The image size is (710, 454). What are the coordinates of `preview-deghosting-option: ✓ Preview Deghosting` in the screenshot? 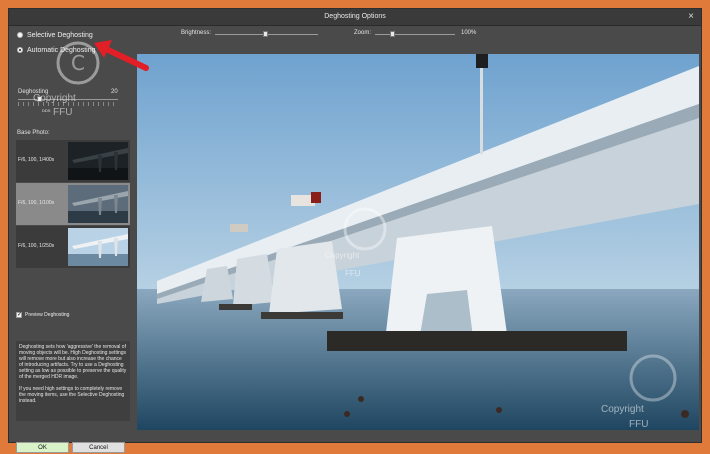 It's located at (42, 315).